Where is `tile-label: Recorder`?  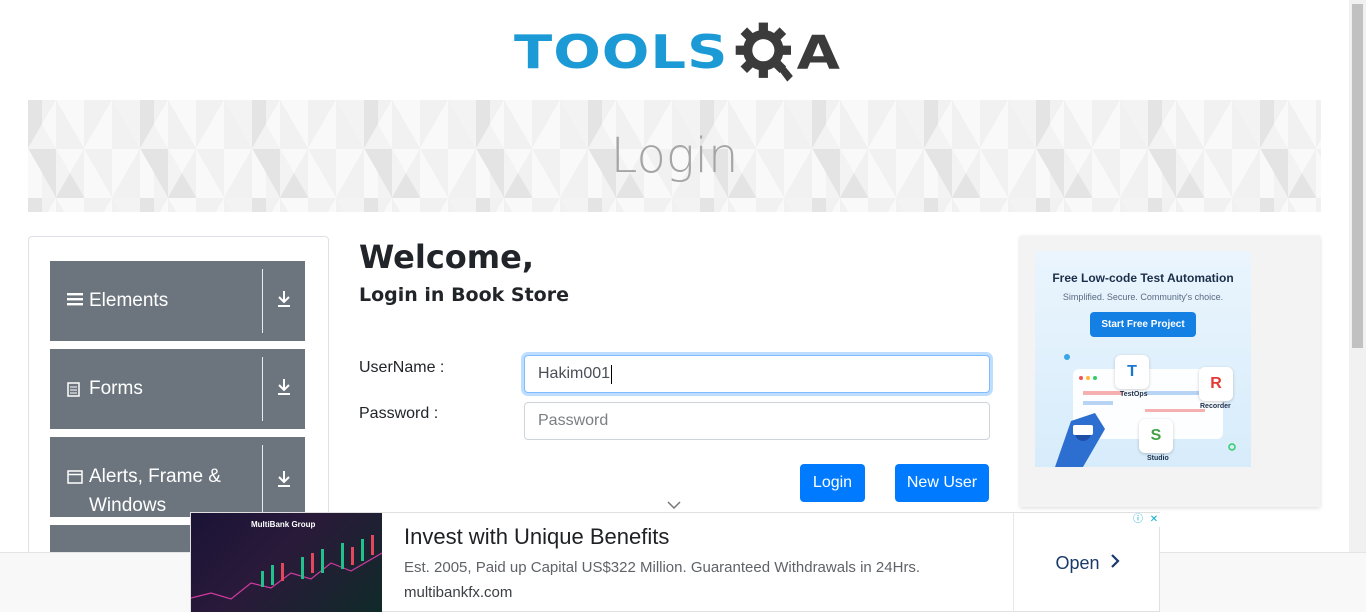
tile-label: Recorder is located at coordinates (1215, 406).